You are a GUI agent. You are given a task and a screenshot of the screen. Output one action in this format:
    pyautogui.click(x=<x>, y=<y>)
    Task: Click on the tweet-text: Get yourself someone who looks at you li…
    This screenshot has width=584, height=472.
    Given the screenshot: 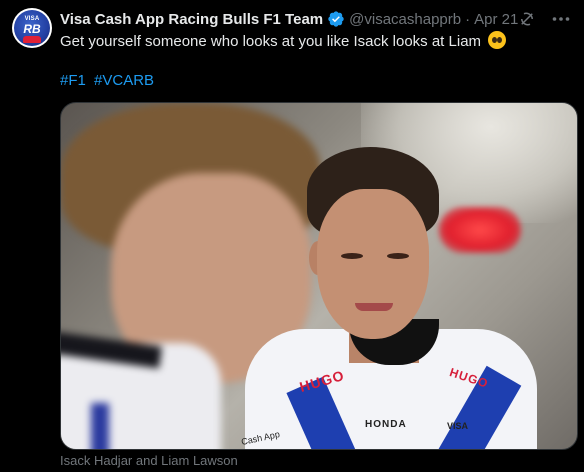 What is the action you would take?
    pyautogui.click(x=316, y=41)
    